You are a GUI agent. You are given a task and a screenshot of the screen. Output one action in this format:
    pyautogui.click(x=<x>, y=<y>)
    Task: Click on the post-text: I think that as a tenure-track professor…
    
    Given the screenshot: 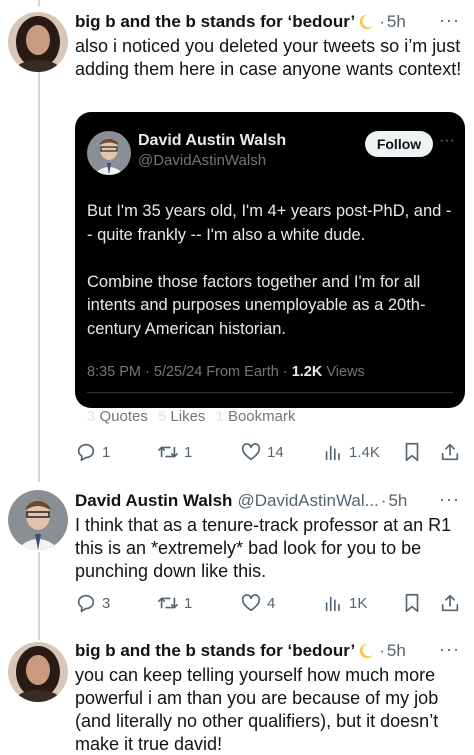 What is the action you would take?
    pyautogui.click(x=266, y=548)
    